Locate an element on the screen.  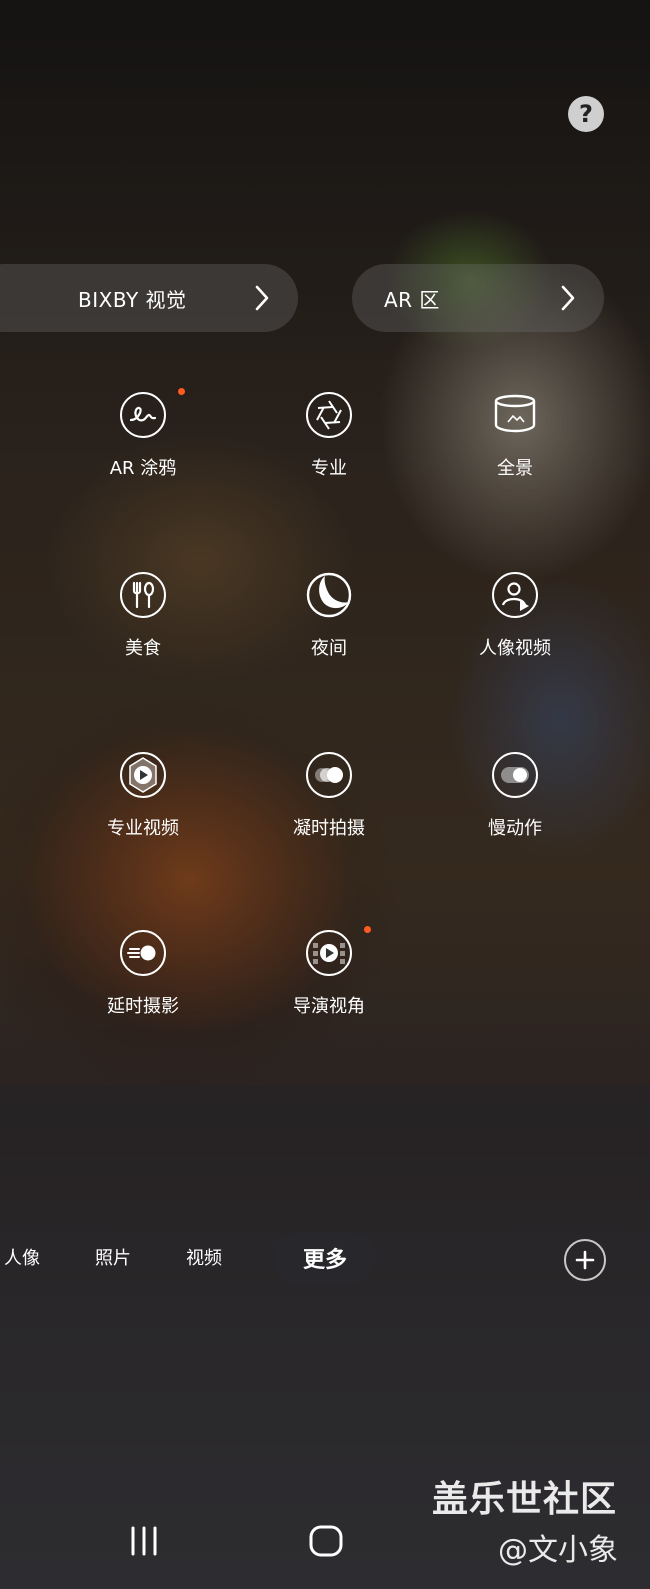
mode-label: 人像视频 is located at coordinates (515, 648).